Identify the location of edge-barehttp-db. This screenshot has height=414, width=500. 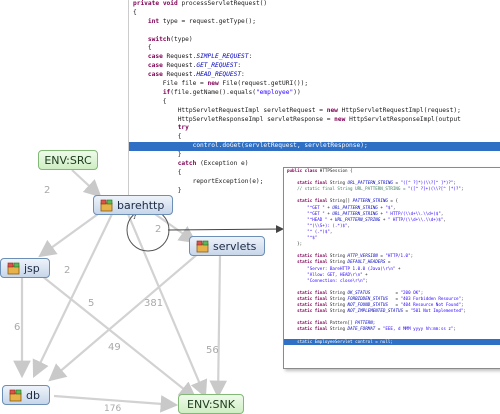
(72, 295).